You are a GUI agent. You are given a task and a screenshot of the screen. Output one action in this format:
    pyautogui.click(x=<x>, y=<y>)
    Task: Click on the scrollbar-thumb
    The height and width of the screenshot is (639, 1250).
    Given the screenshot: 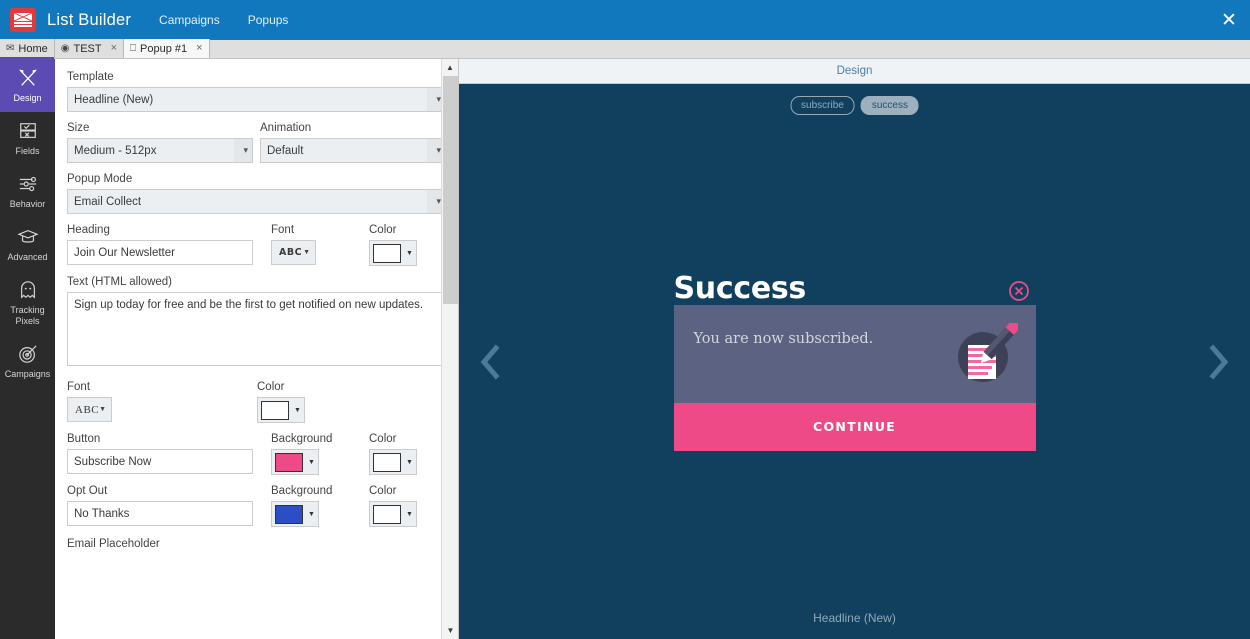 What is the action you would take?
    pyautogui.click(x=450, y=190)
    